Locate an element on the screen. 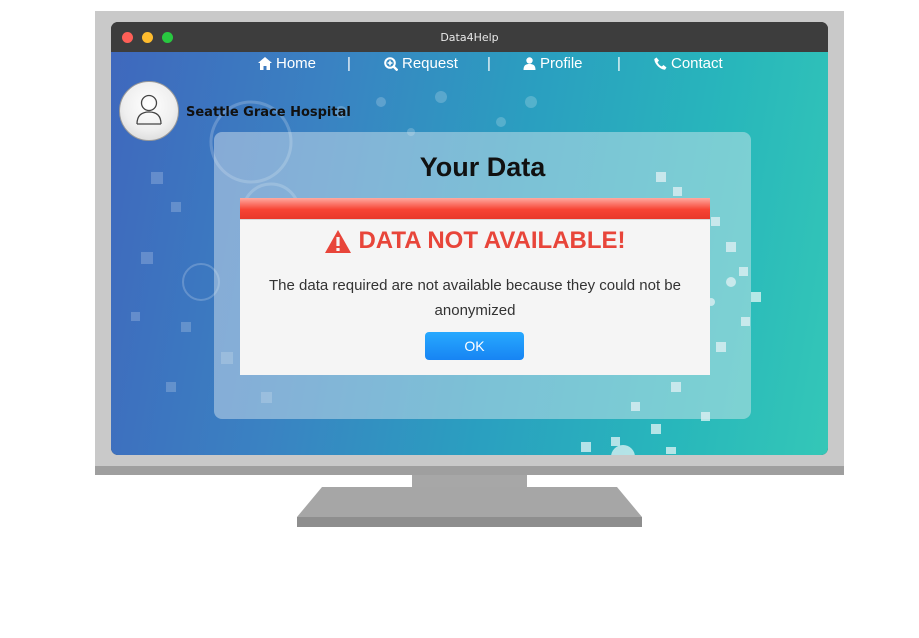  main-navigation: Home | Request | Profile | Contact is located at coordinates (469, 66).